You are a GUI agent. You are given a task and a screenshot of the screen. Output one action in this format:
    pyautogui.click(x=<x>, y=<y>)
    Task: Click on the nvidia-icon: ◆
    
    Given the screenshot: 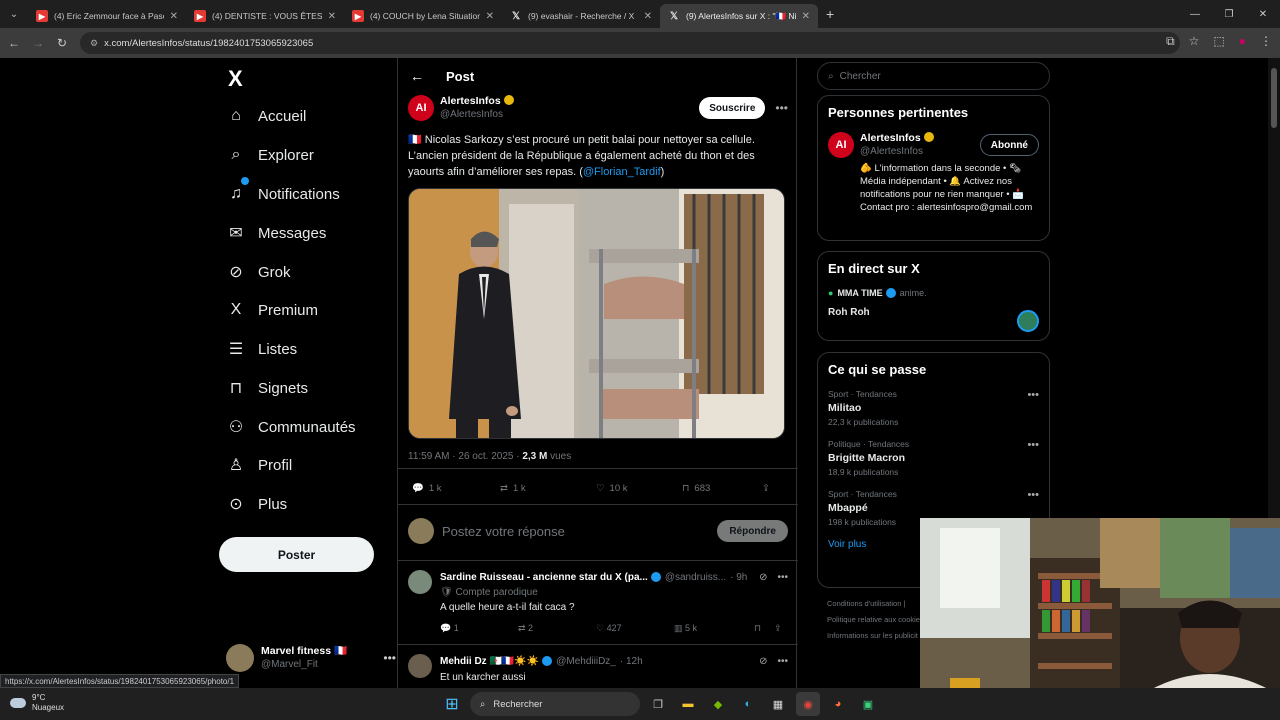 What is the action you would take?
    pyautogui.click(x=718, y=704)
    